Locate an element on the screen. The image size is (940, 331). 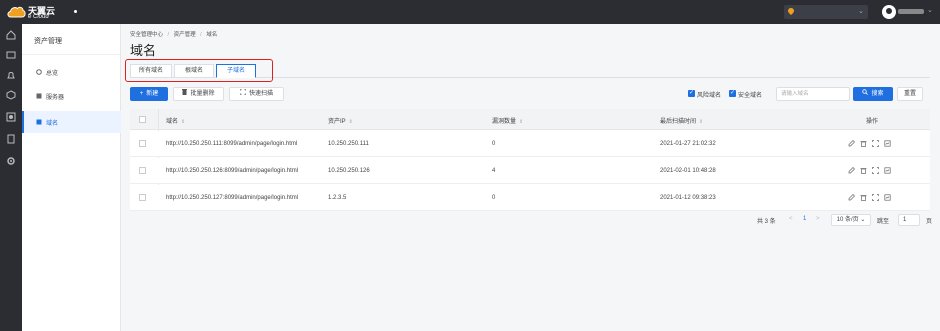
cube-icon is located at coordinates (11, 95).